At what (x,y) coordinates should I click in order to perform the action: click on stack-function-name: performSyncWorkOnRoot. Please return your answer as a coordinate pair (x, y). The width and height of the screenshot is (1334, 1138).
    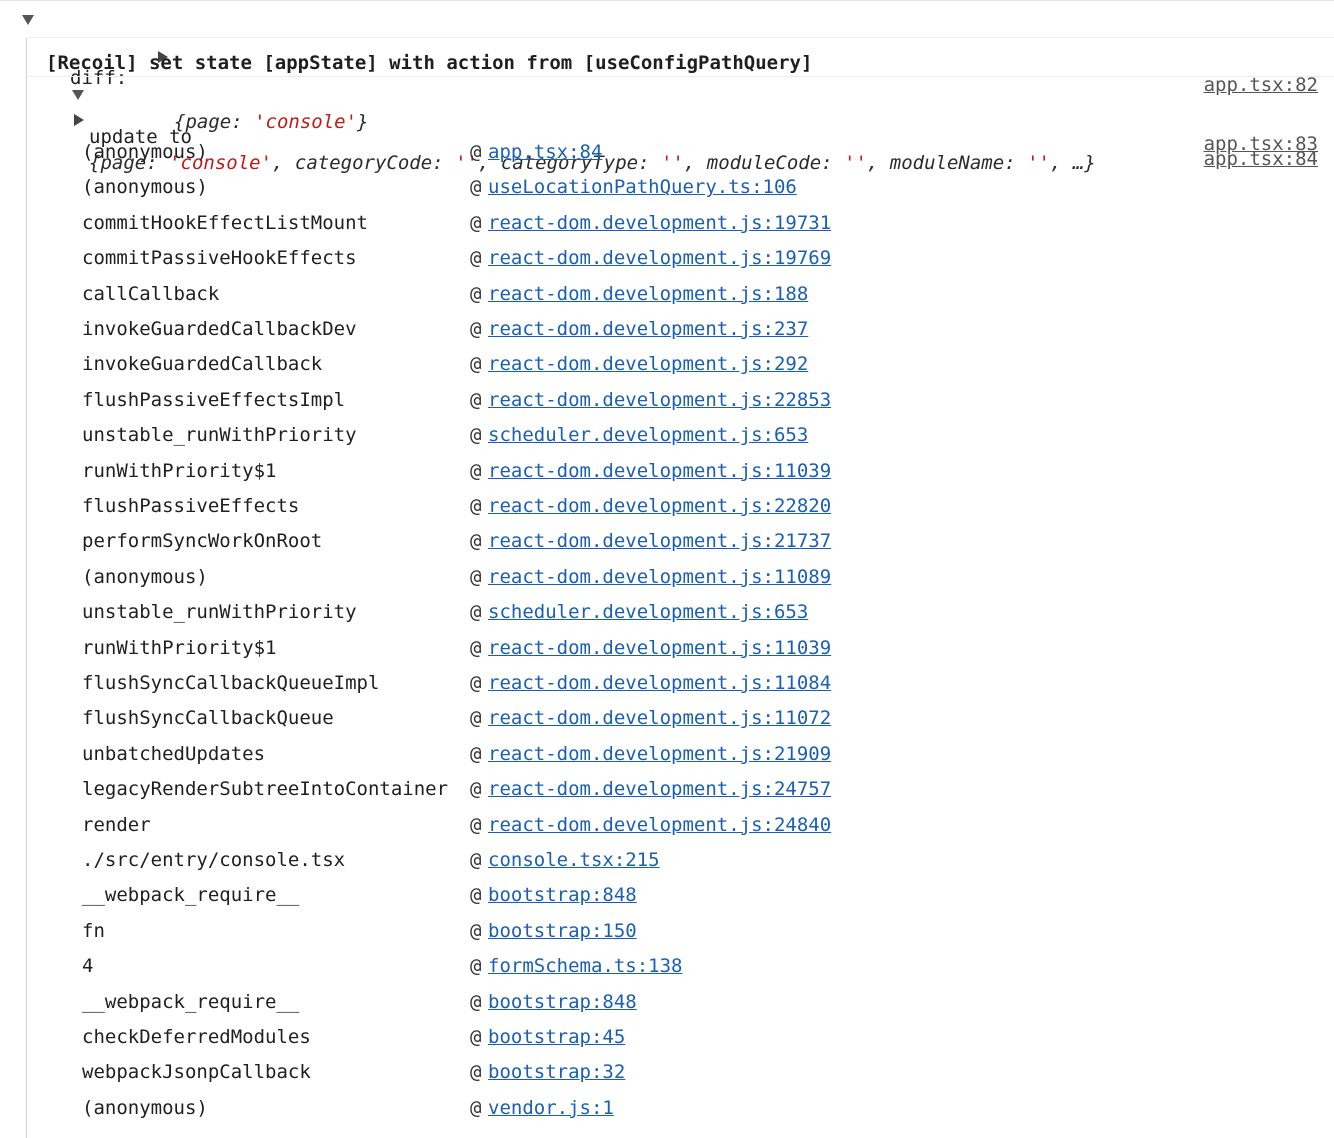
    Looking at the image, I should click on (202, 541).